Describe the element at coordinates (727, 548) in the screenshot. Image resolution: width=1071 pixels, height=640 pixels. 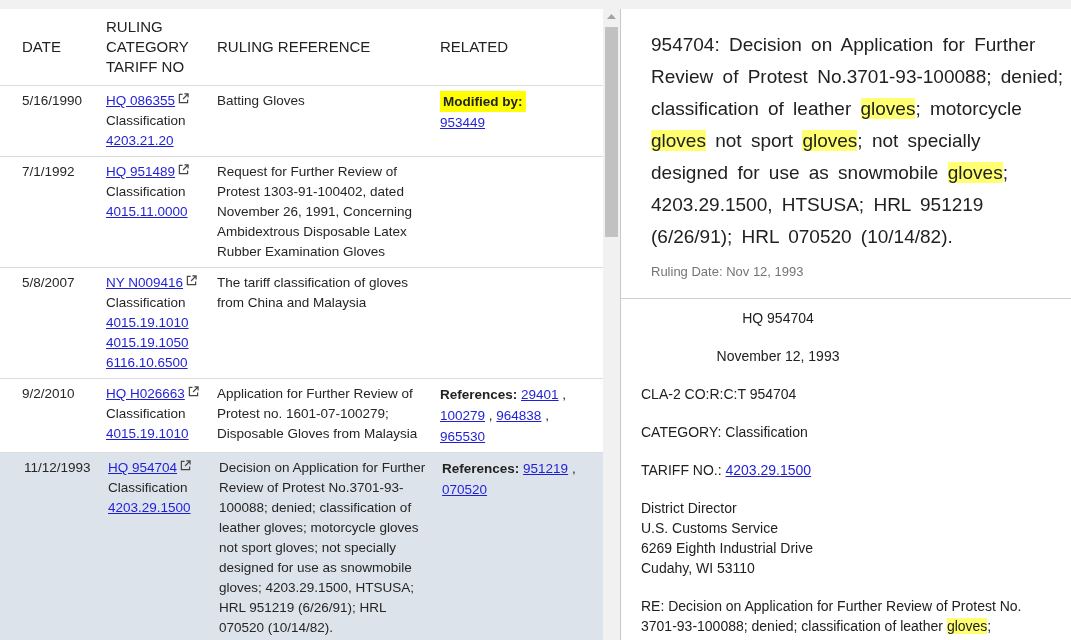
I see `document-line: 6269 Eighth Industrial Drive` at that location.